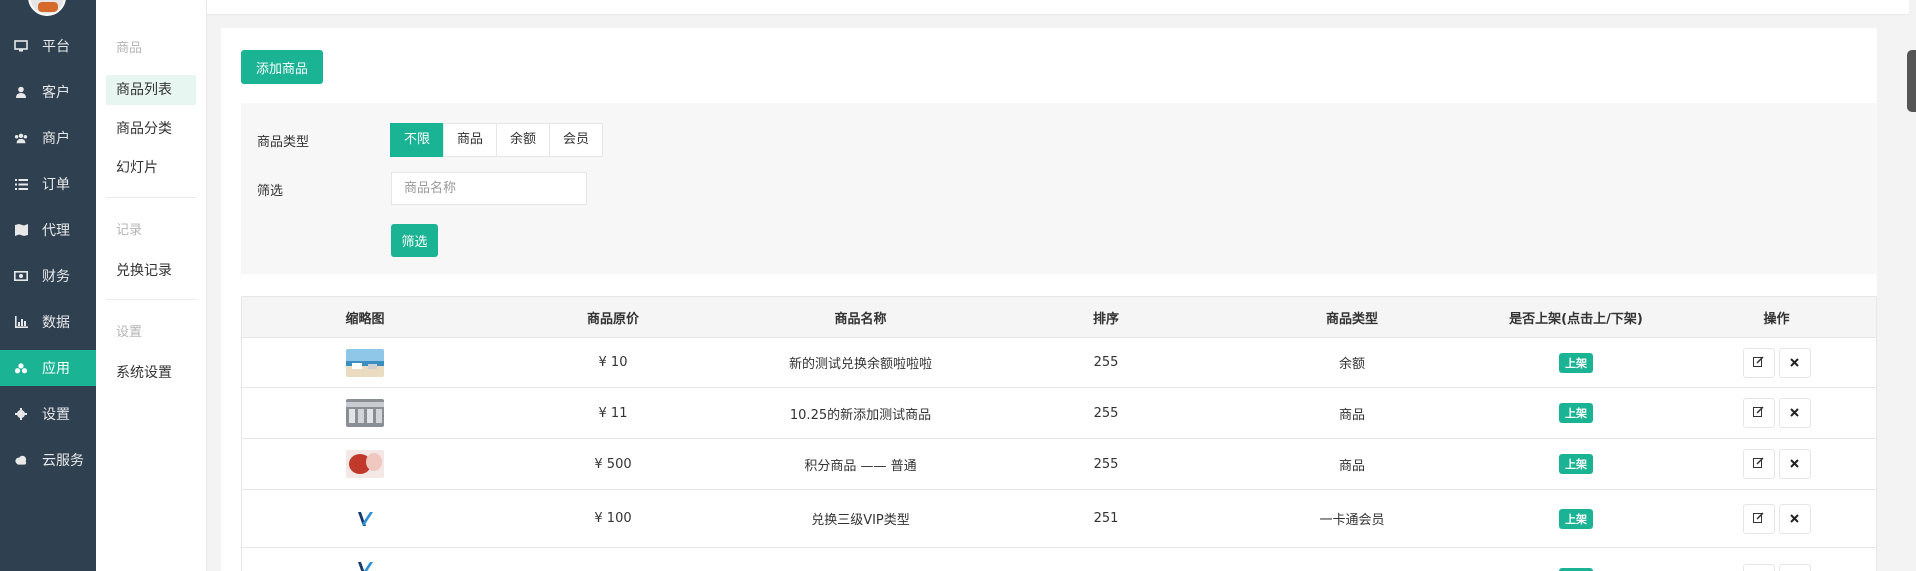 The image size is (1916, 571). I want to click on red-photo-thumbnail, so click(365, 464).